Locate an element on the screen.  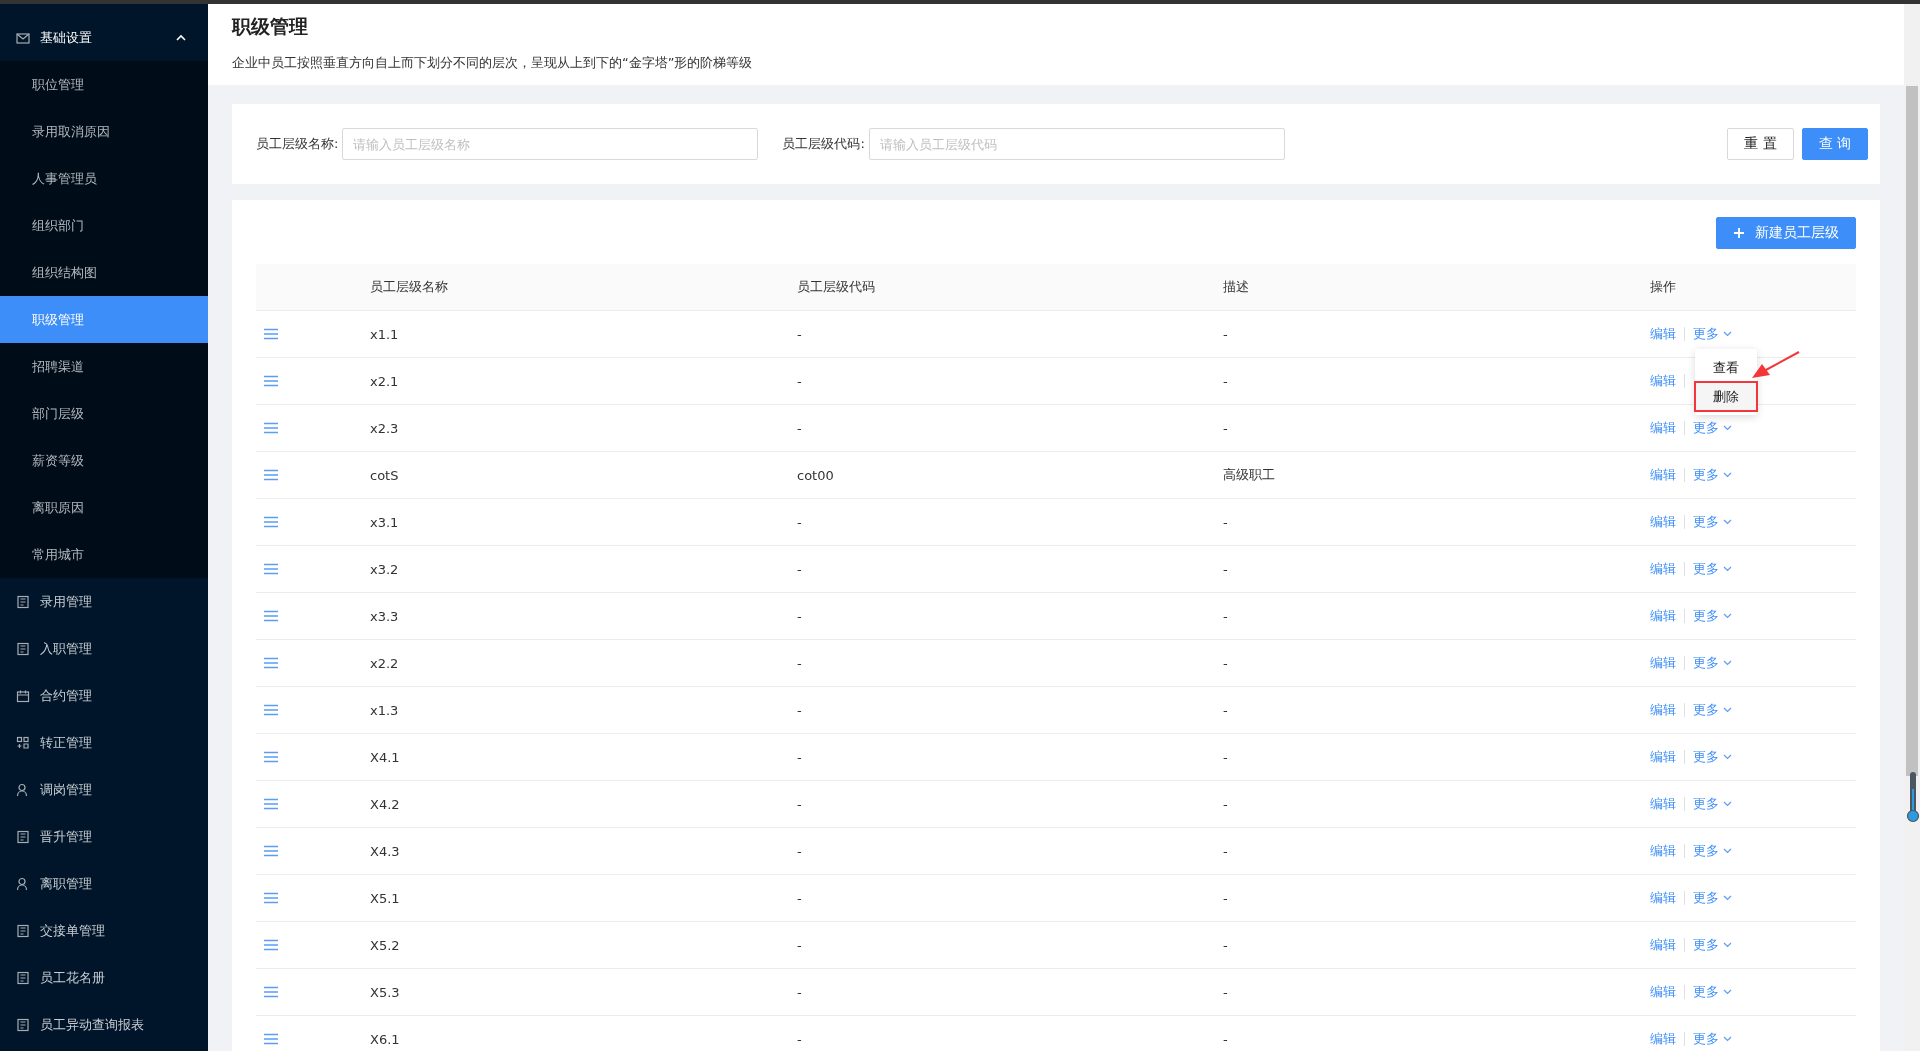
sidebar-group-item: 录用管理 is located at coordinates (104, 601).